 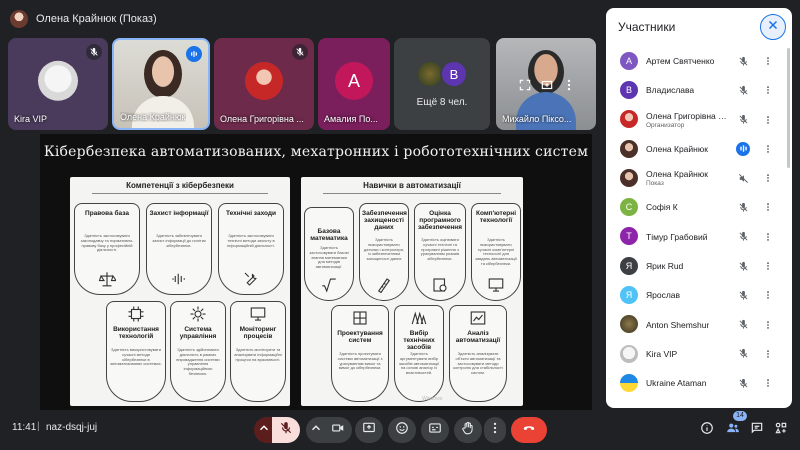 I want to click on participant-row: Олена Крайнюк, so click(x=696, y=148).